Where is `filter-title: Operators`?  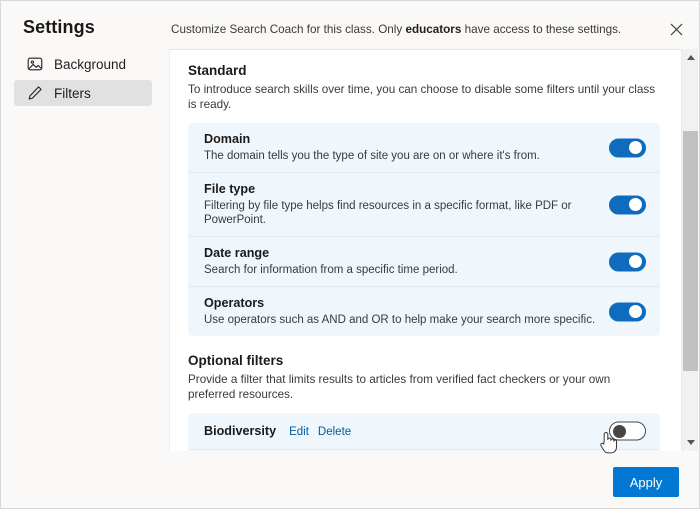
filter-title: Operators is located at coordinates (234, 303).